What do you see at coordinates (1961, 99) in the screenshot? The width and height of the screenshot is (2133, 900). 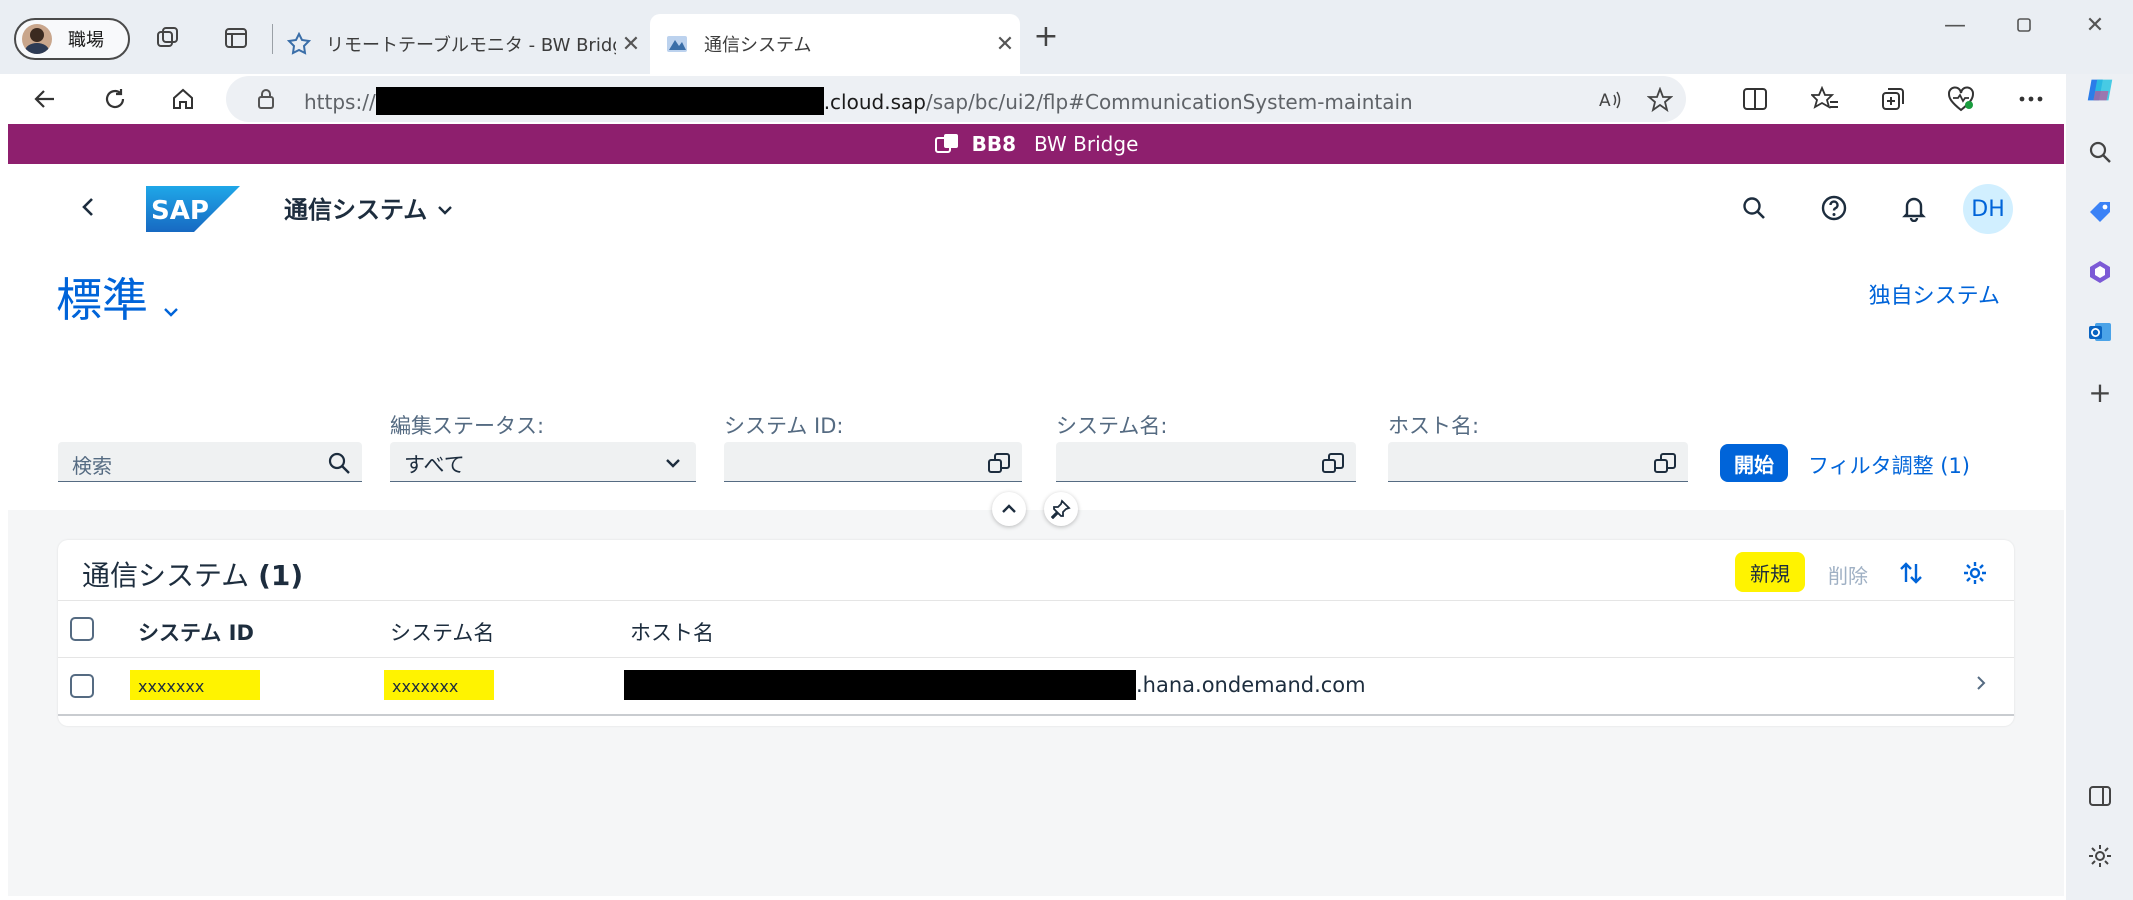 I see `browser-essentials-icon` at bounding box center [1961, 99].